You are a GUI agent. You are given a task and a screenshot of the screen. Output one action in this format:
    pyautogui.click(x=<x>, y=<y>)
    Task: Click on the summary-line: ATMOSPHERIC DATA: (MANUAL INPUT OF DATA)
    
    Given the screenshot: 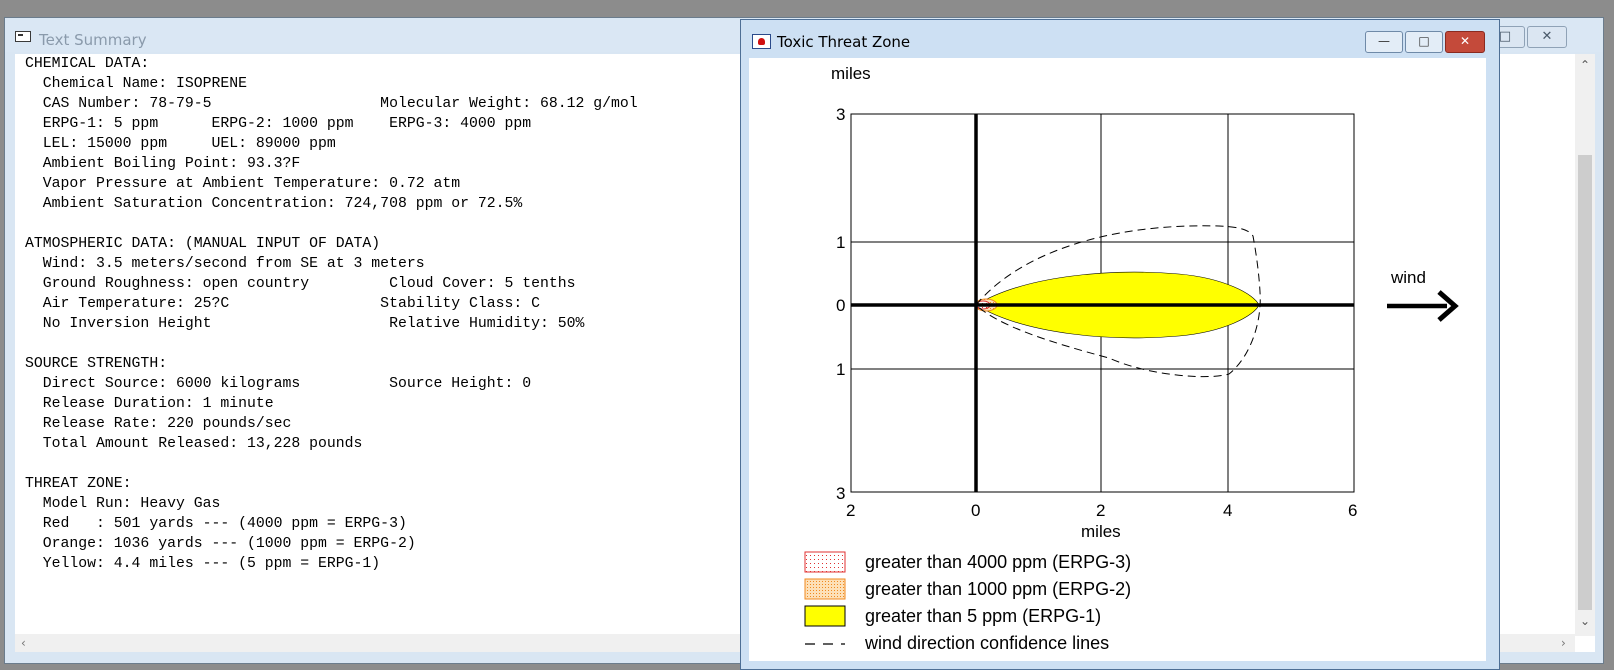 What is the action you would take?
    pyautogui.click(x=203, y=244)
    